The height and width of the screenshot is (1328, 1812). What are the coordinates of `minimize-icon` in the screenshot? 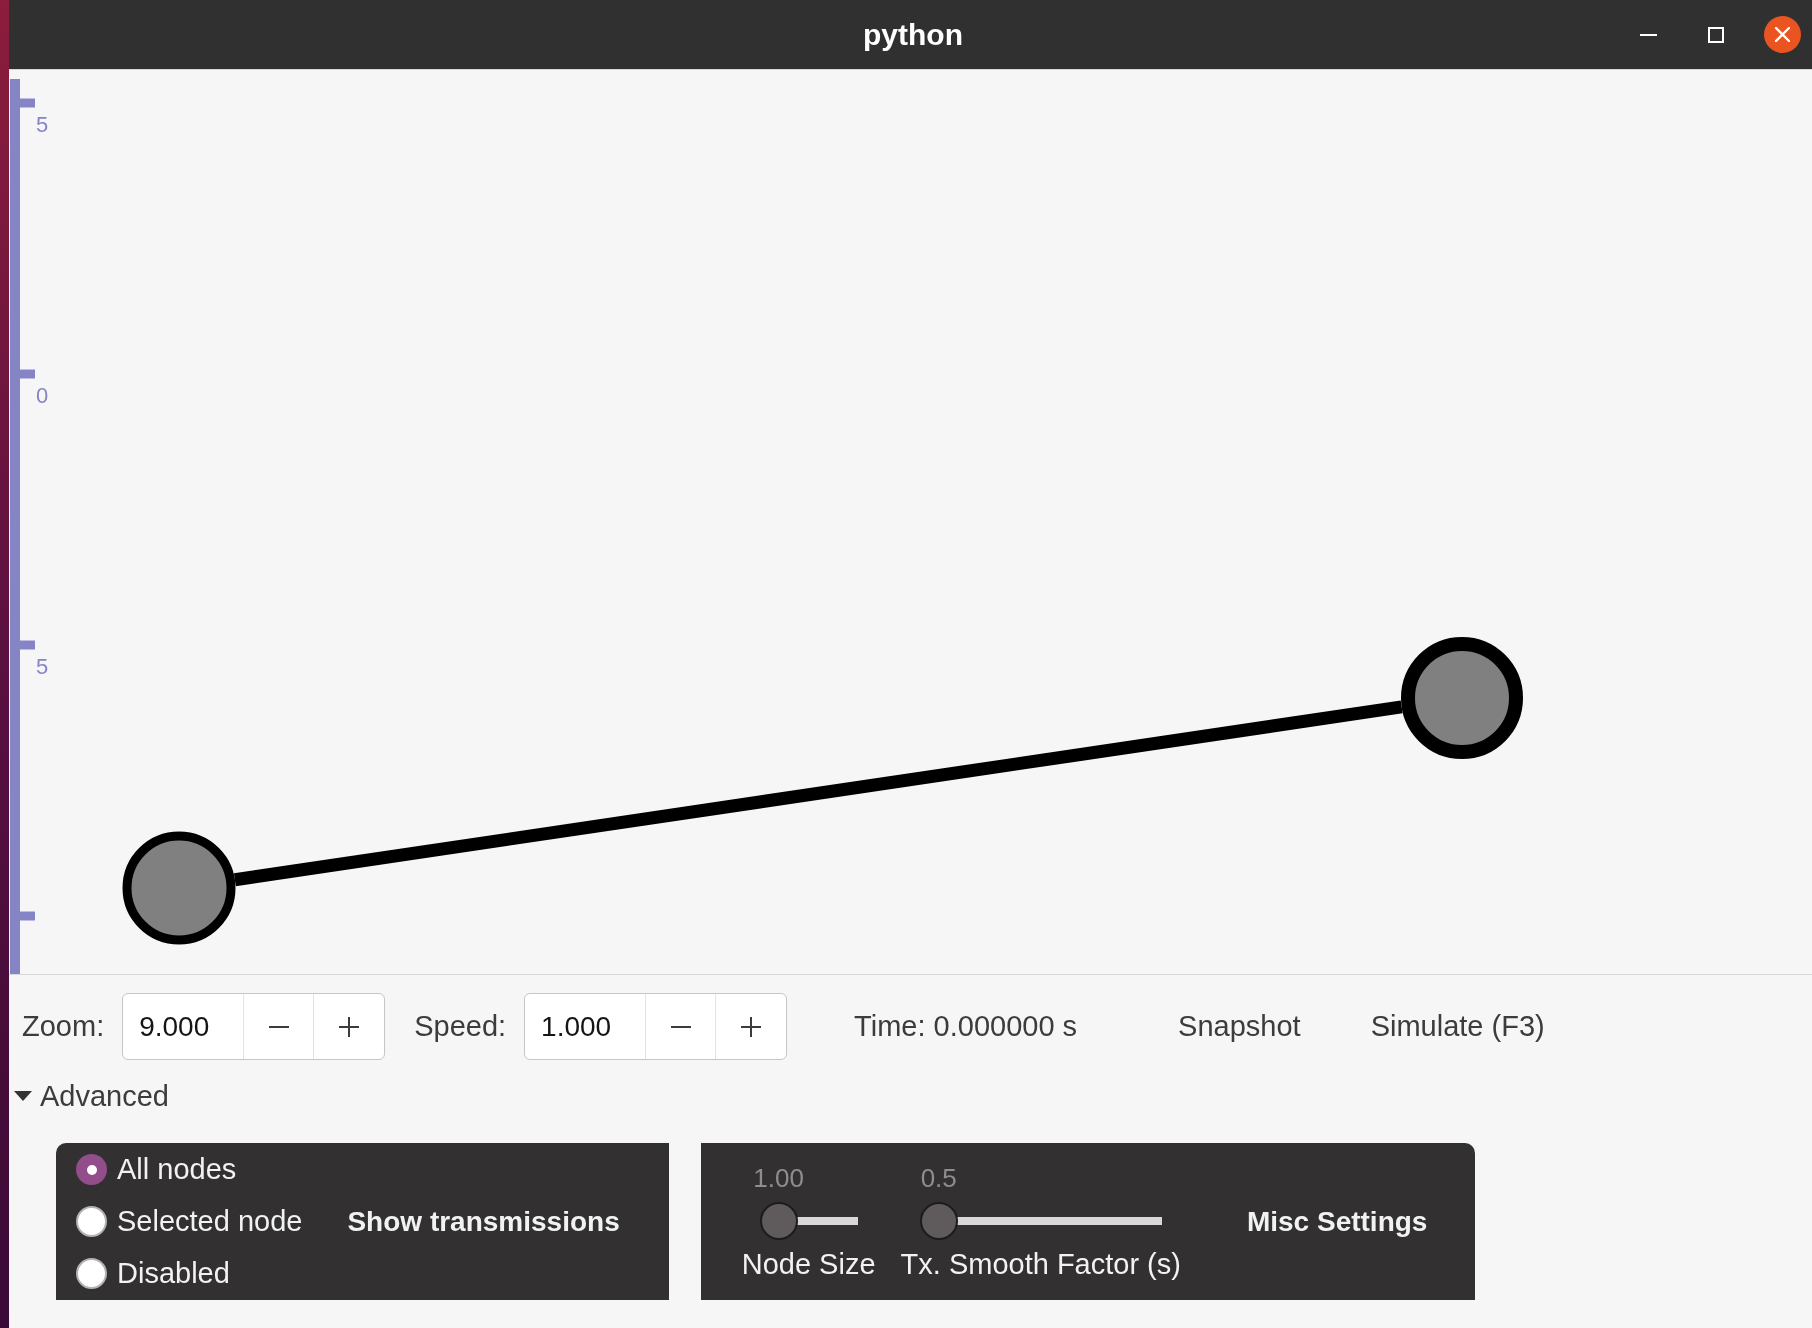 It's located at (1648, 34).